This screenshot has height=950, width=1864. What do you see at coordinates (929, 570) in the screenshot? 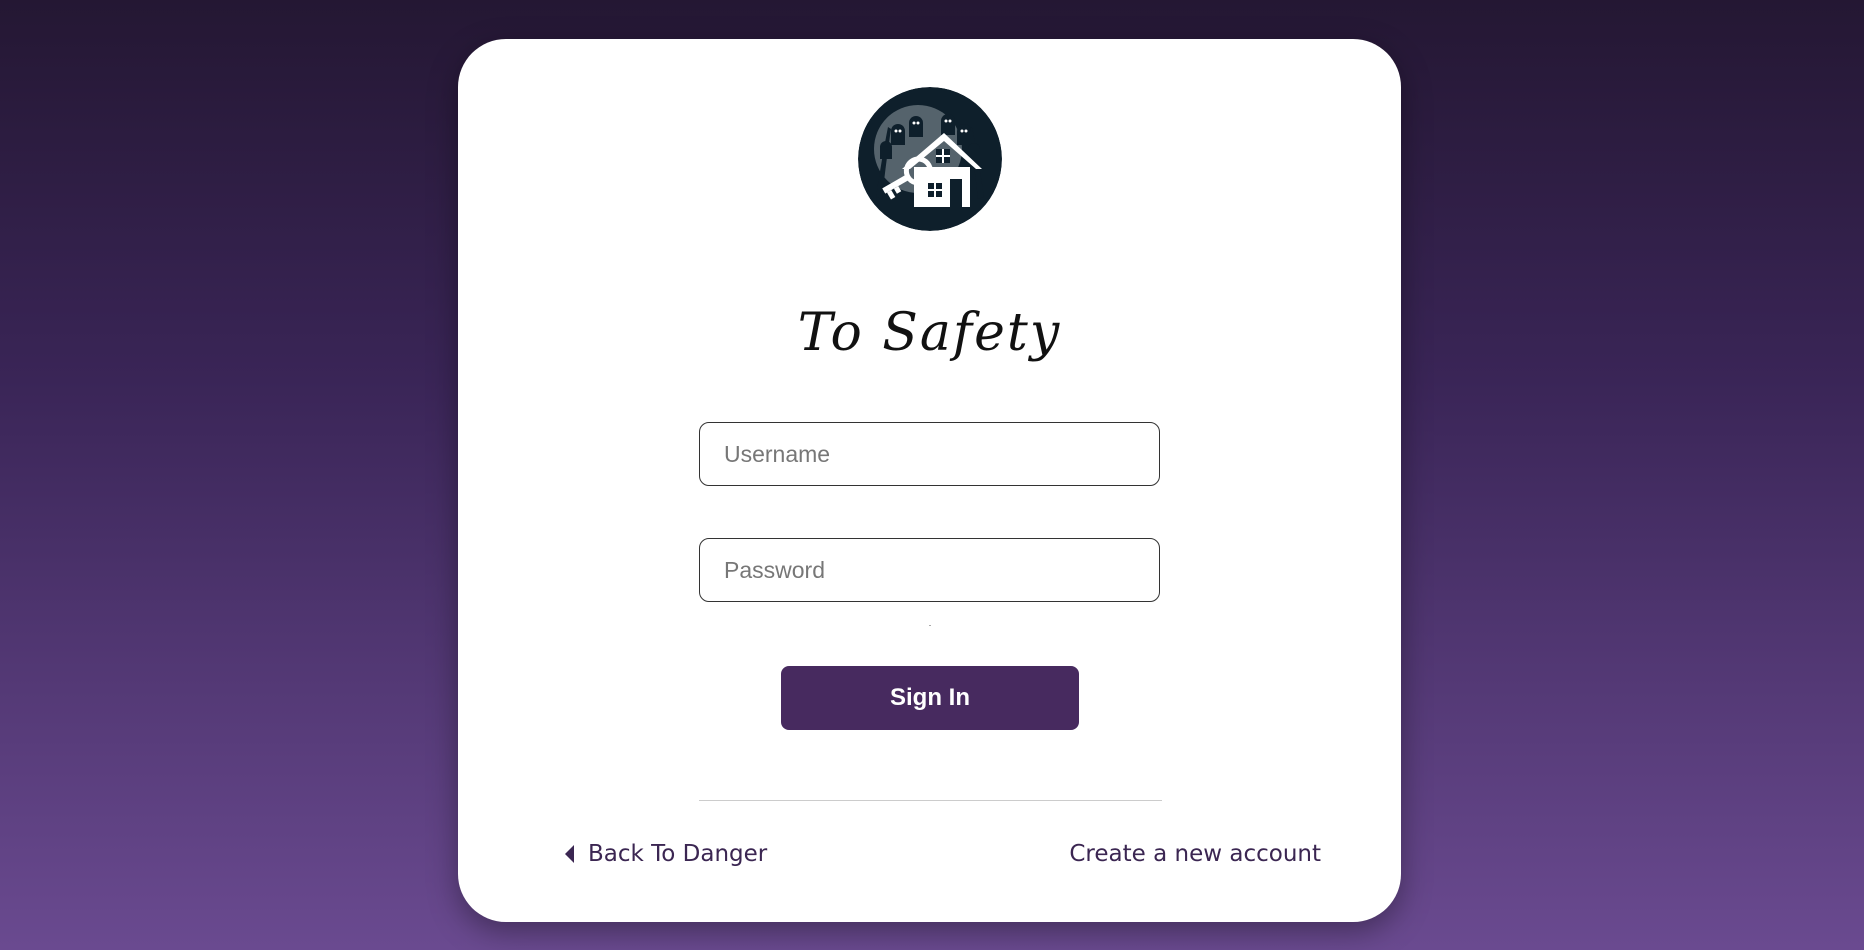
I see `password-input` at bounding box center [929, 570].